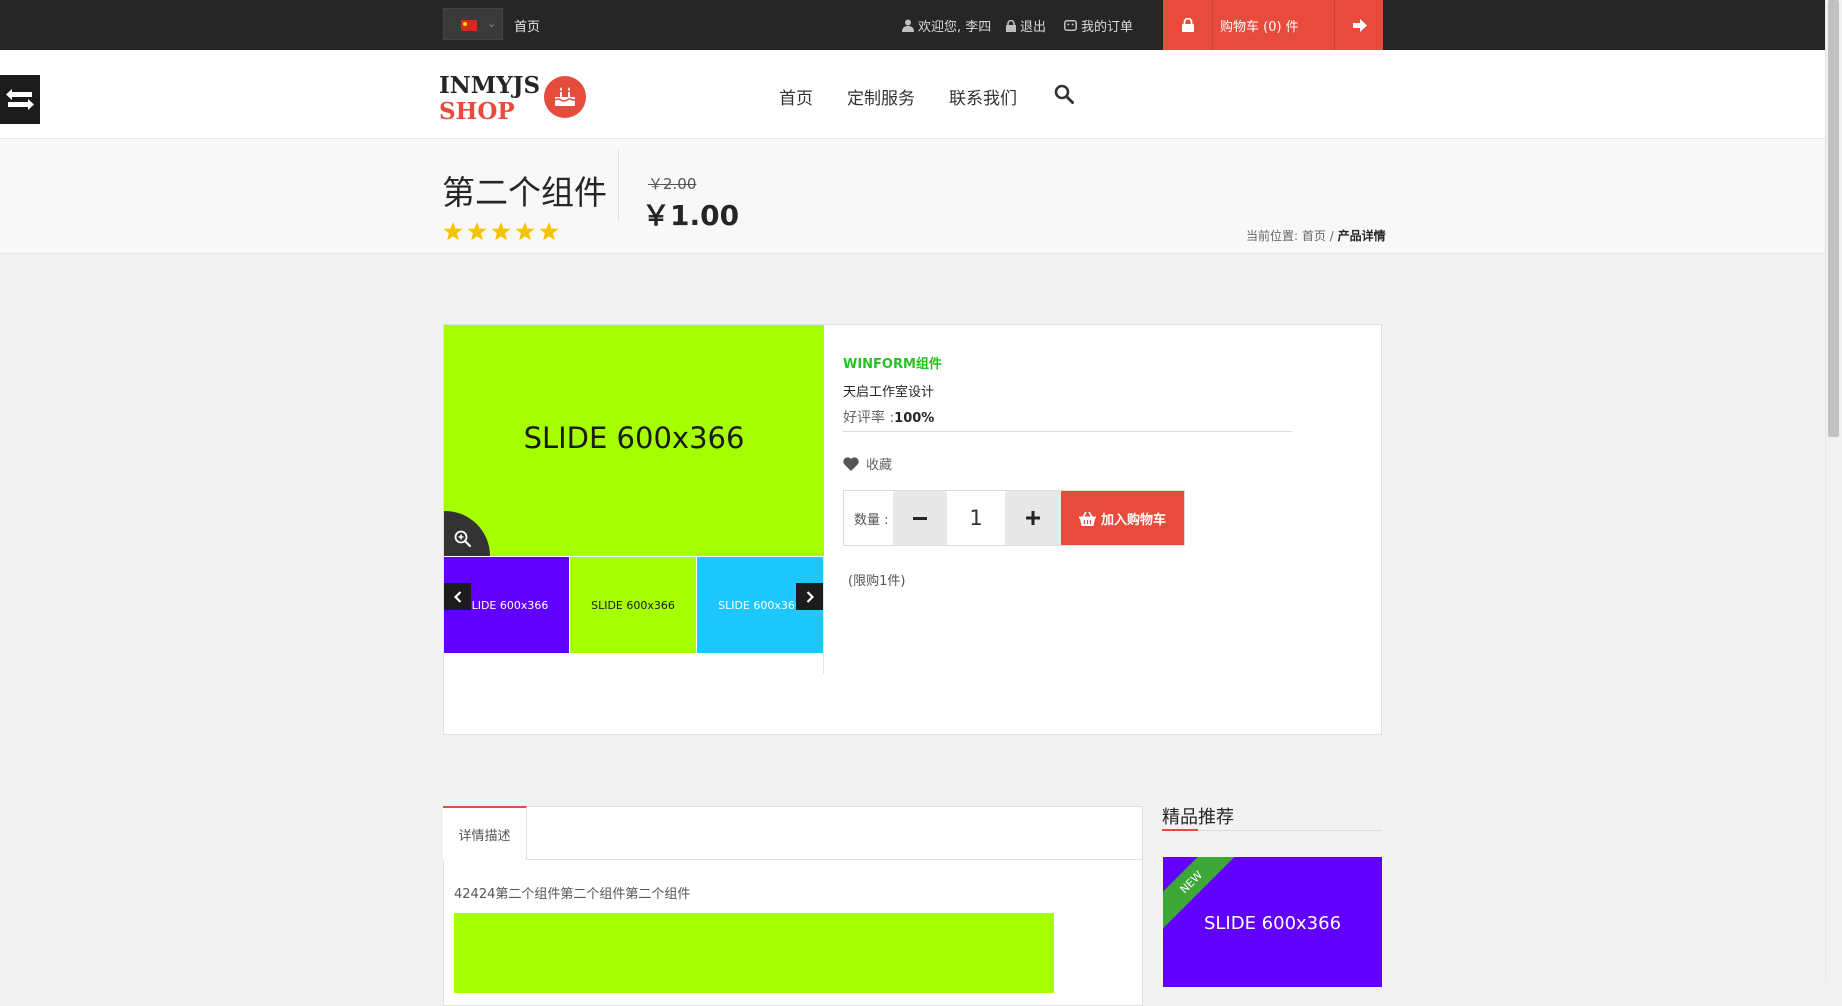 This screenshot has width=1842, height=1006. I want to click on purchase-limit-note: (限购1件), so click(877, 581).